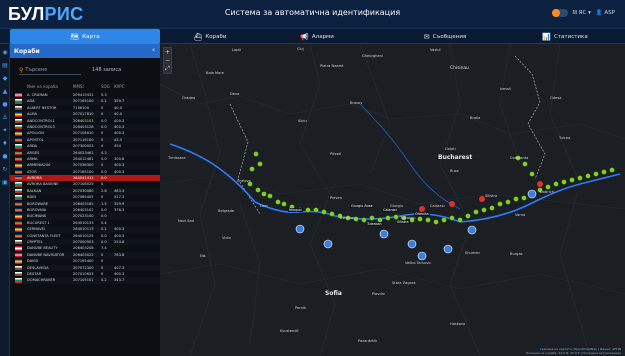  I want to click on bell-icon: ♦, so click(5, 144).